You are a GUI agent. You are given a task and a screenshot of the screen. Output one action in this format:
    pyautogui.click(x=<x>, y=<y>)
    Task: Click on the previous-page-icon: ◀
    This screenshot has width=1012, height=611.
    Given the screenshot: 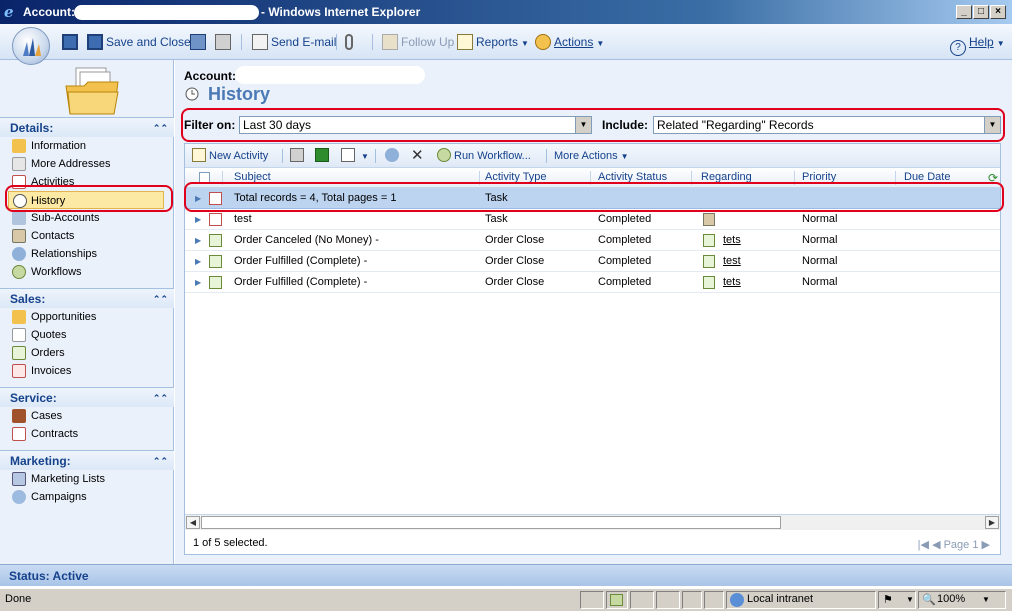 What is the action you would take?
    pyautogui.click(x=936, y=545)
    